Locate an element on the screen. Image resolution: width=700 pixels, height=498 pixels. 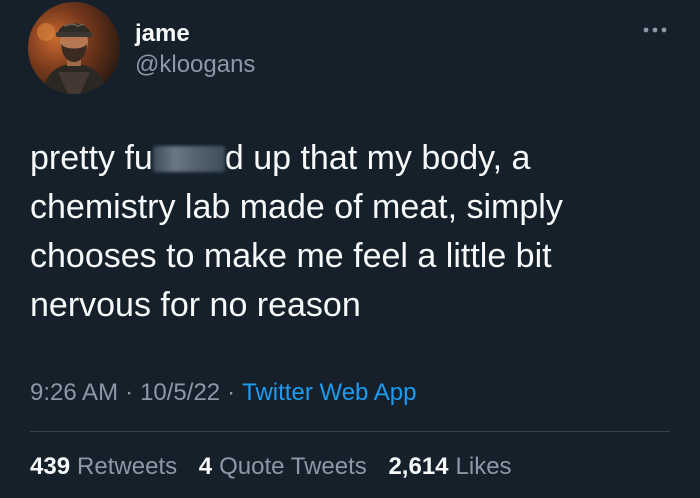
tweet-stats: 439 Retweets 4 Quote Tweets 2,614 Likes is located at coordinates (278, 467).